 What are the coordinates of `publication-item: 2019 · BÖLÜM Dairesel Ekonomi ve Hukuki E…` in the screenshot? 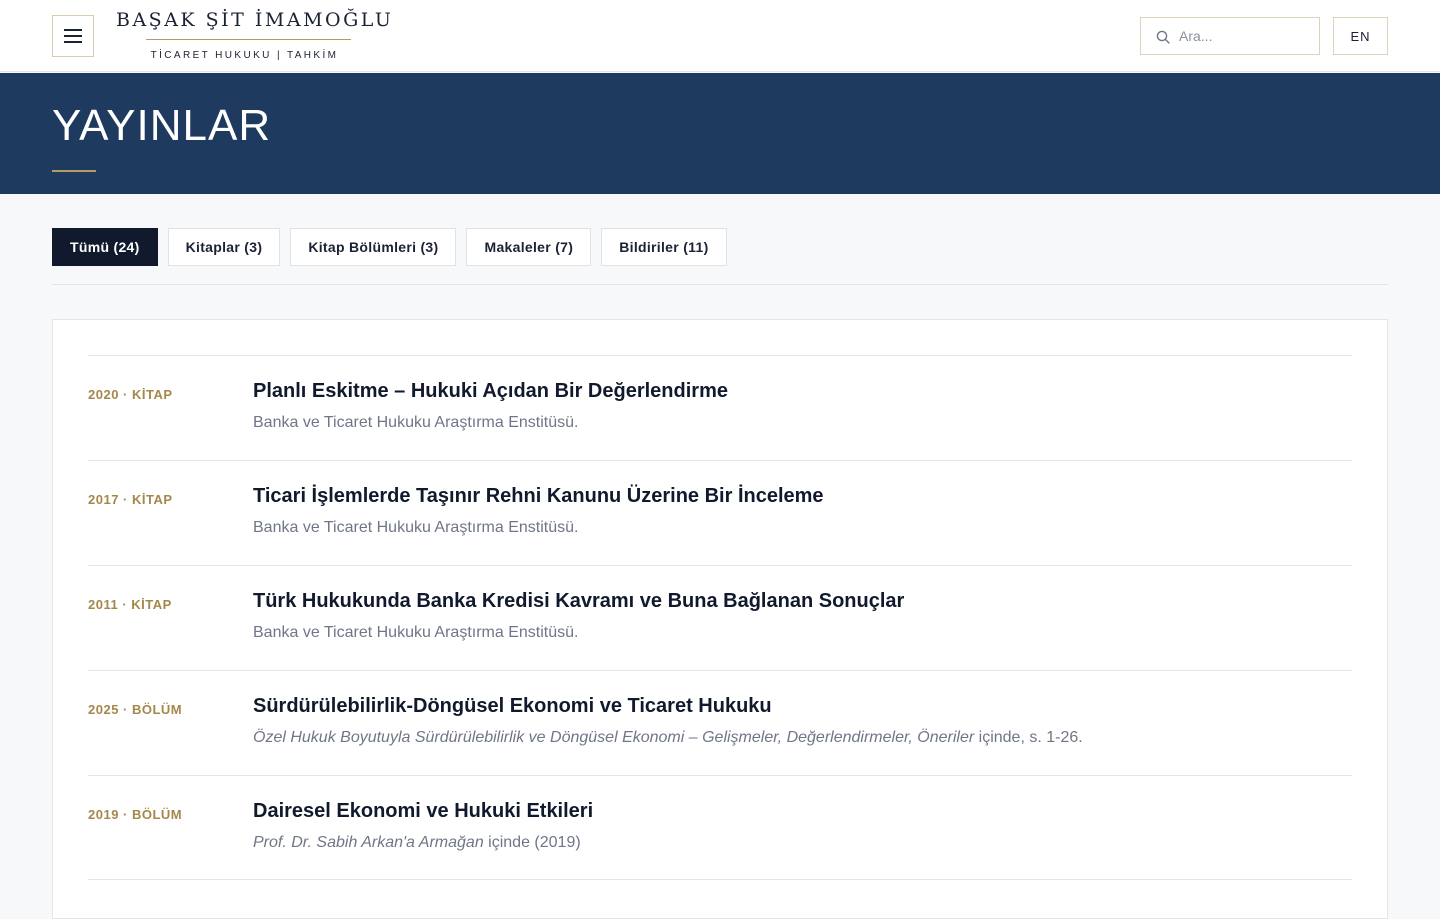 It's located at (720, 827).